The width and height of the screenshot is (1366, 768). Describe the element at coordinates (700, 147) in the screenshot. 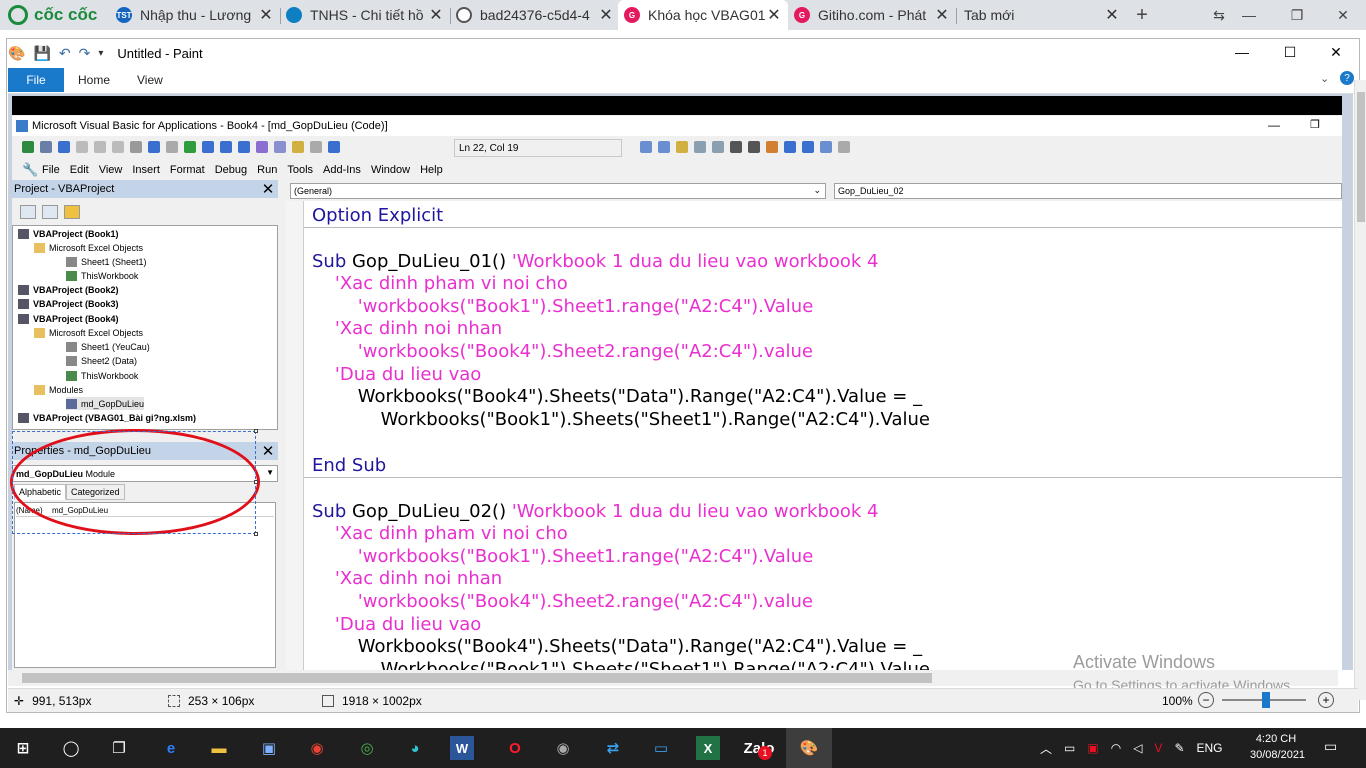

I see `parameter-info-icon` at that location.